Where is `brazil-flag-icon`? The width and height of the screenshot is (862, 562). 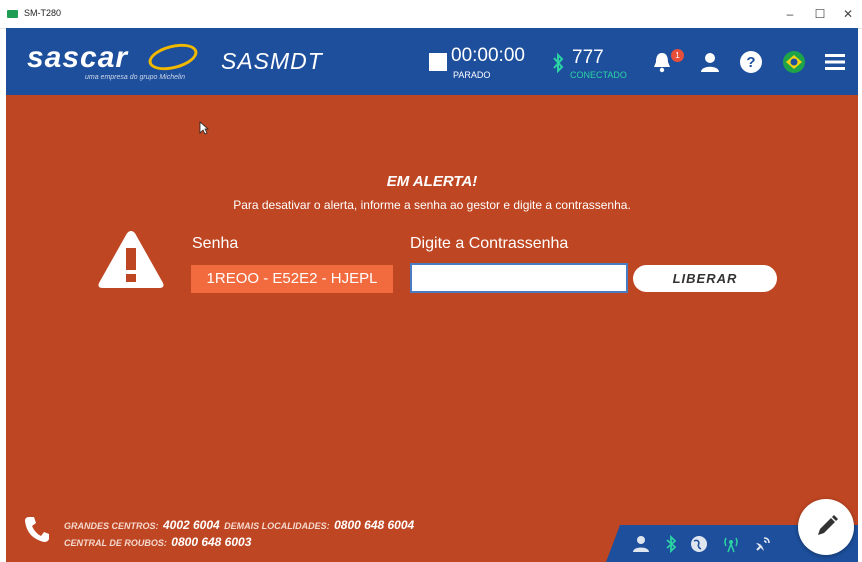 brazil-flag-icon is located at coordinates (794, 62).